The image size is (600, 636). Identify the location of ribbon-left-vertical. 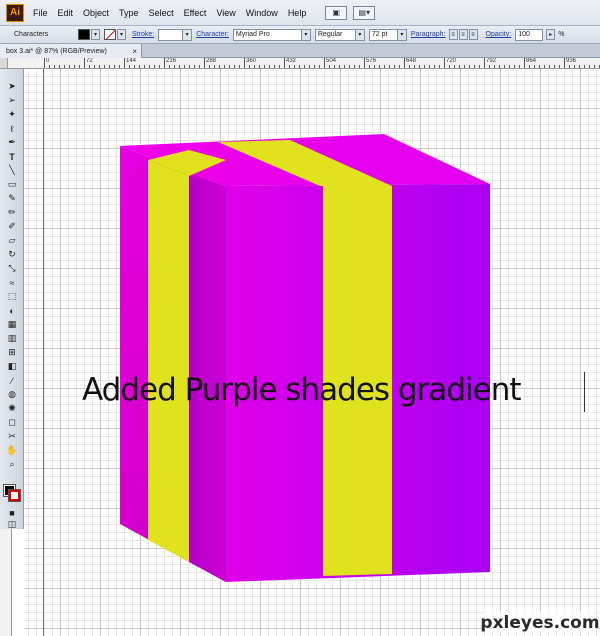
(168, 361).